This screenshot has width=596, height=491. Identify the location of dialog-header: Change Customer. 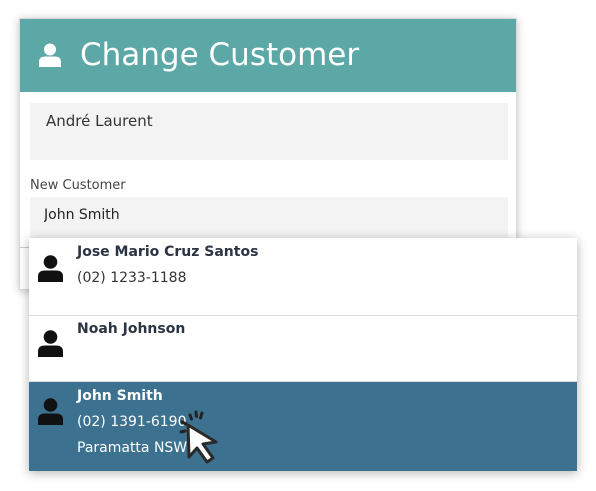
(268, 55).